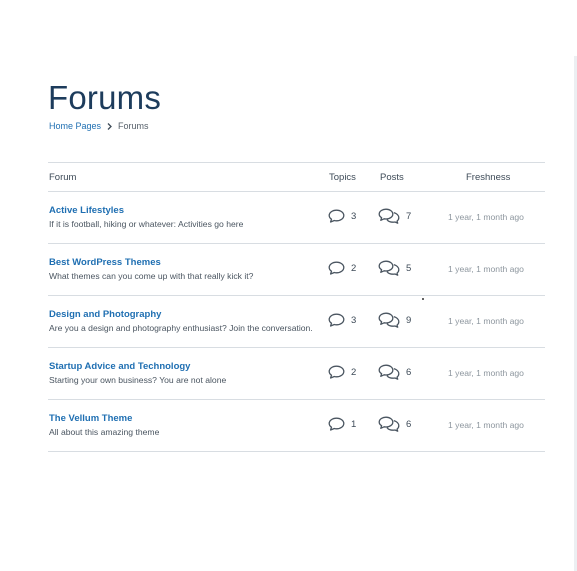  What do you see at coordinates (63, 177) in the screenshot?
I see `header-forum: Forum` at bounding box center [63, 177].